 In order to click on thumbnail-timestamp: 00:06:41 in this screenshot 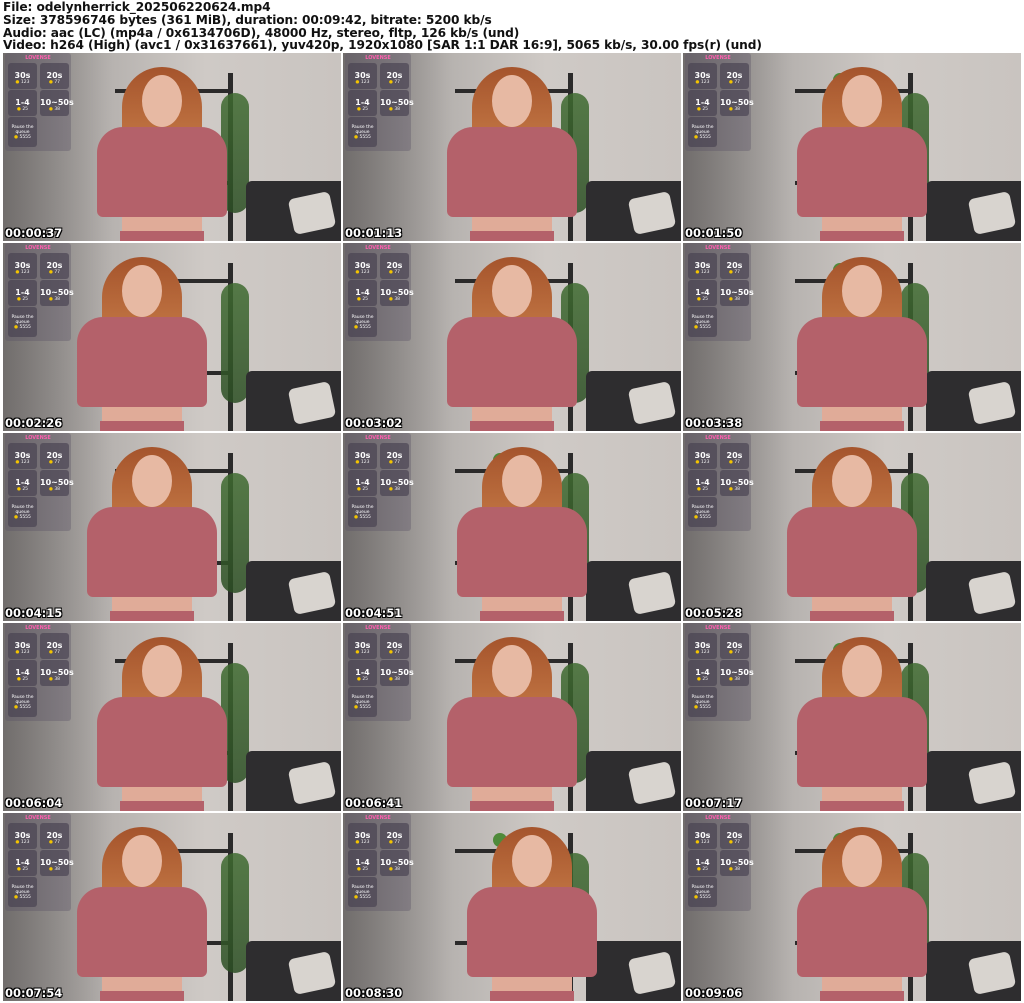, I will do `click(374, 803)`.